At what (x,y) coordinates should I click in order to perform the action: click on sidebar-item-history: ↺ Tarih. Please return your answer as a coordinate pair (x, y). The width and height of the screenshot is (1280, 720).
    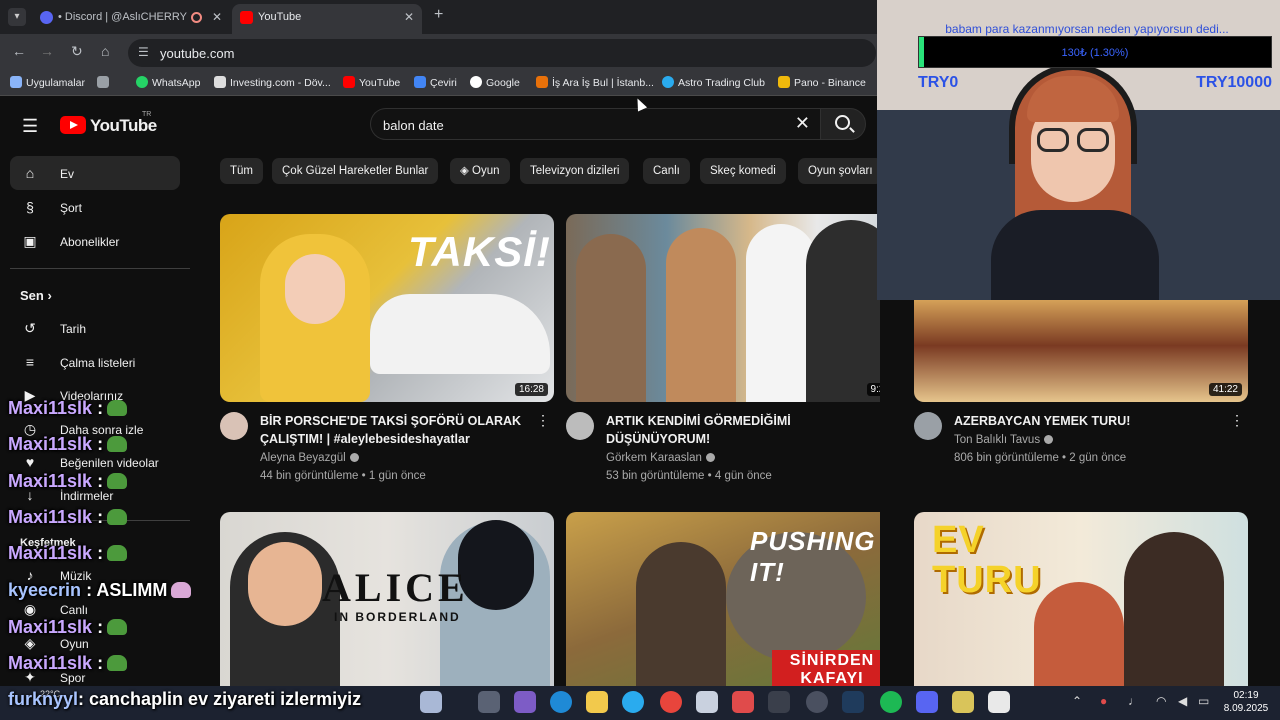
    Looking at the image, I should click on (95, 328).